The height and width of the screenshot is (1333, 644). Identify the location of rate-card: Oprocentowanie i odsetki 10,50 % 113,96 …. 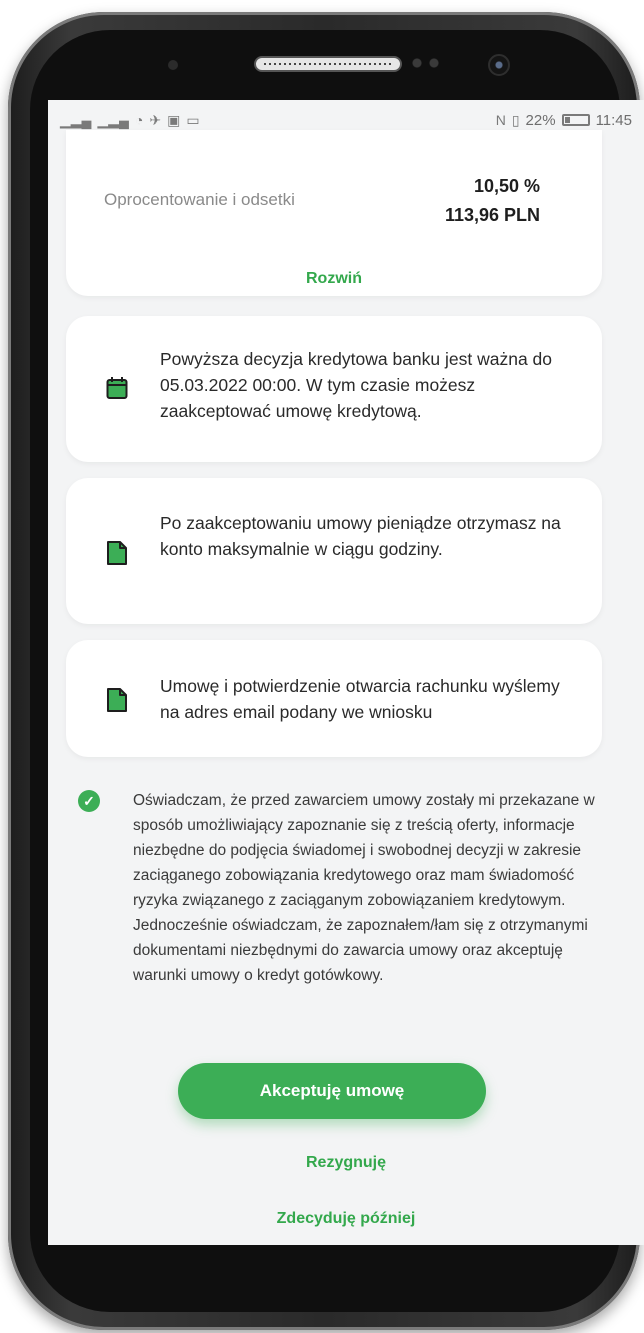
(334, 213).